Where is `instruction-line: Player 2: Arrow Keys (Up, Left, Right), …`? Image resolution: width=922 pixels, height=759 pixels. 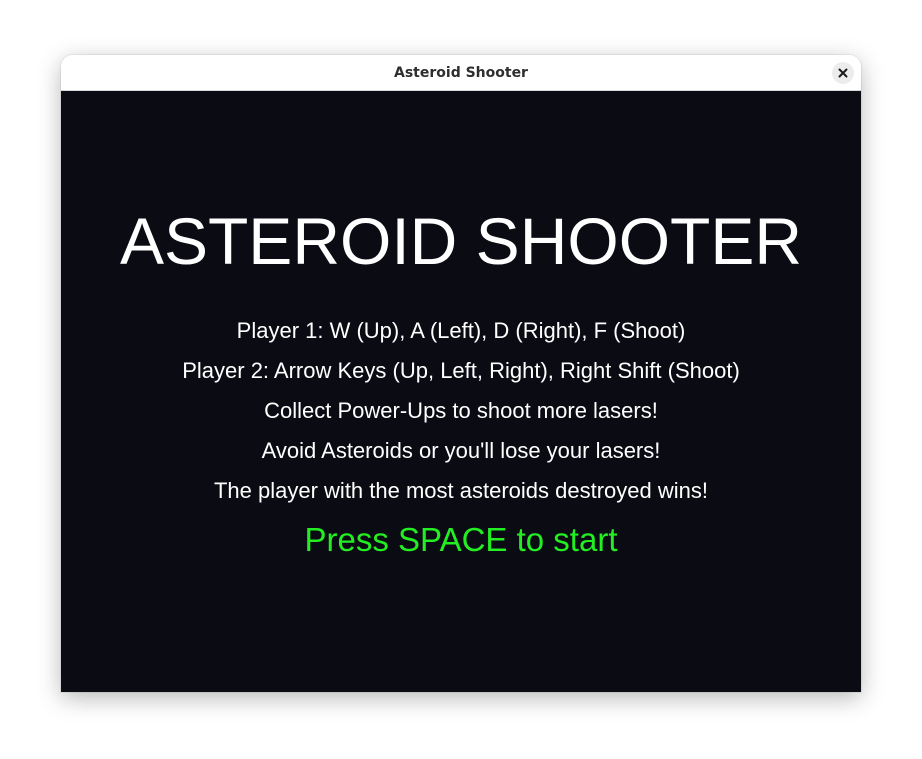
instruction-line: Player 2: Arrow Keys (Up, Left, Right), … is located at coordinates (461, 370).